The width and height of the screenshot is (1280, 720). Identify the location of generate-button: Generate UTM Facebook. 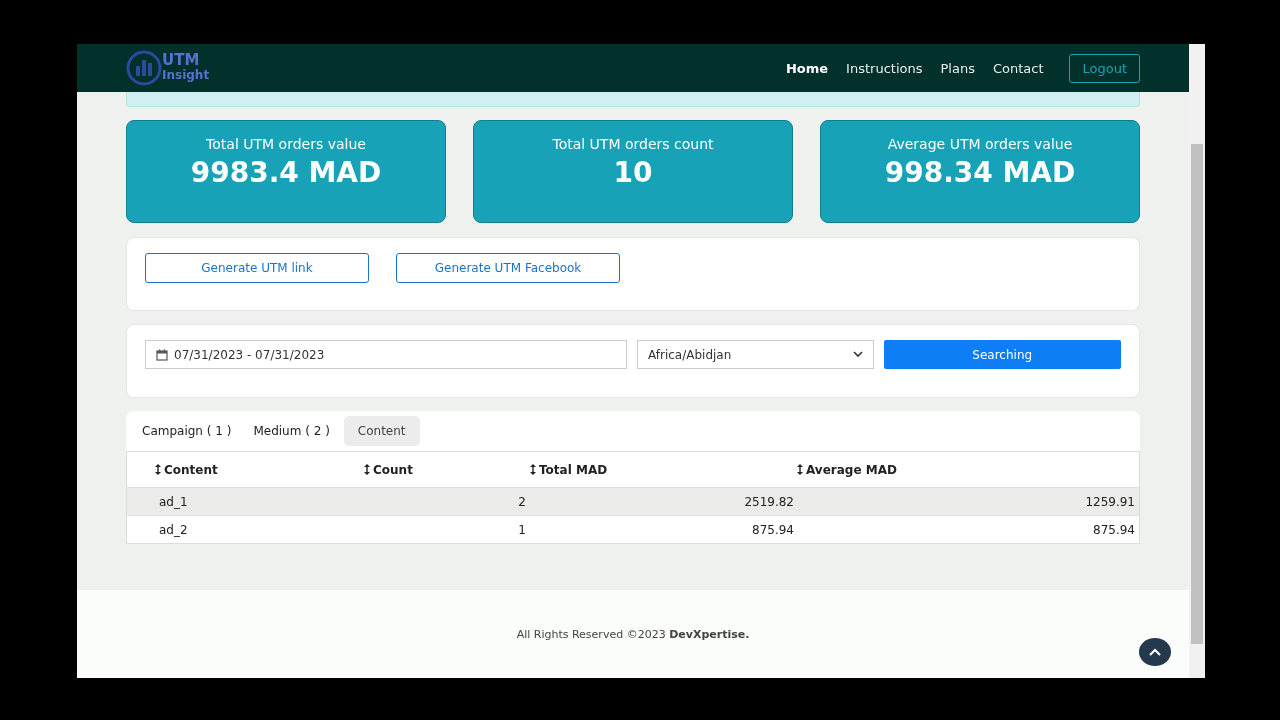
(508, 268).